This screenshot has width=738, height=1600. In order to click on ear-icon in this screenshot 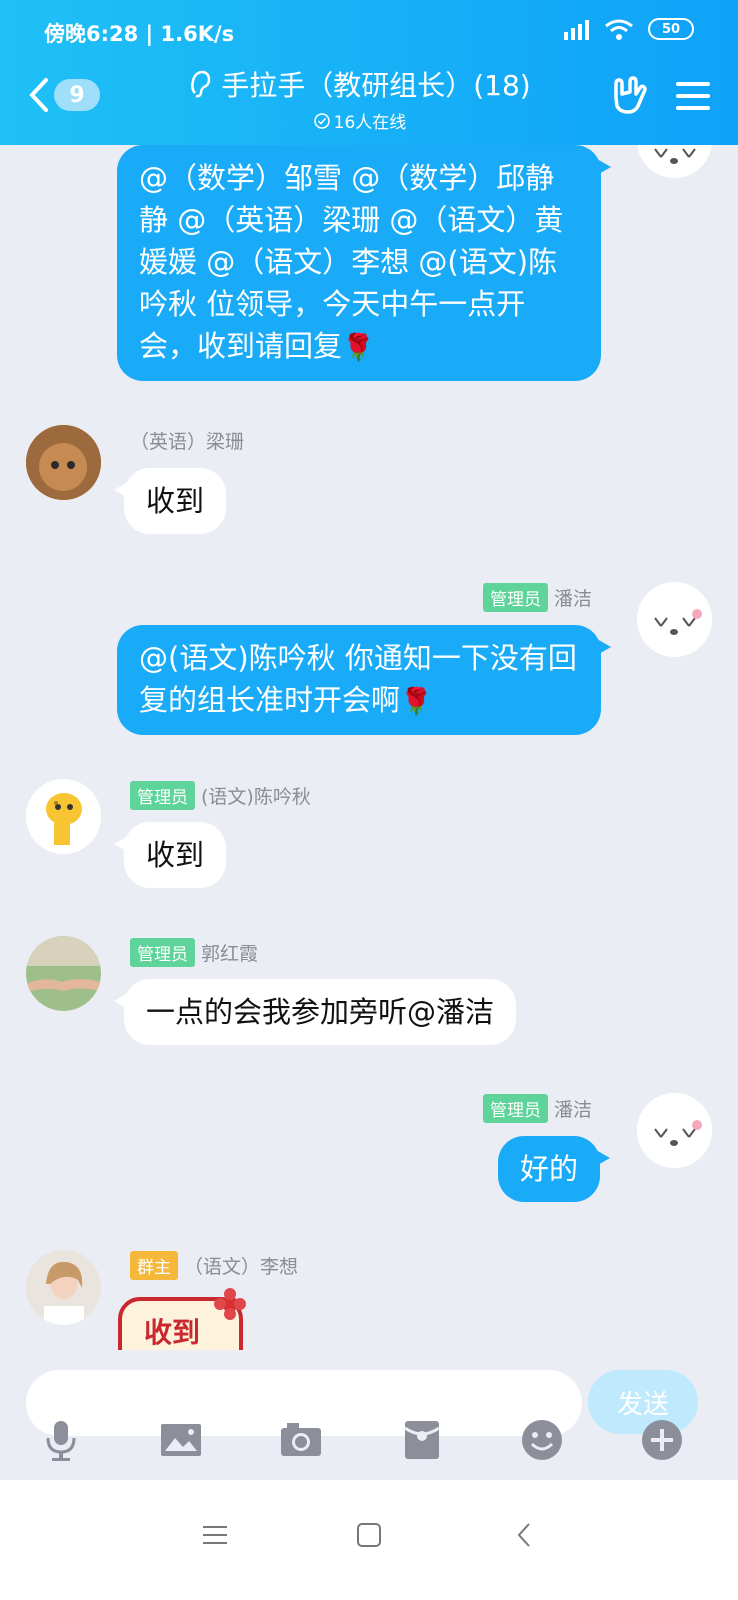, I will do `click(201, 84)`.